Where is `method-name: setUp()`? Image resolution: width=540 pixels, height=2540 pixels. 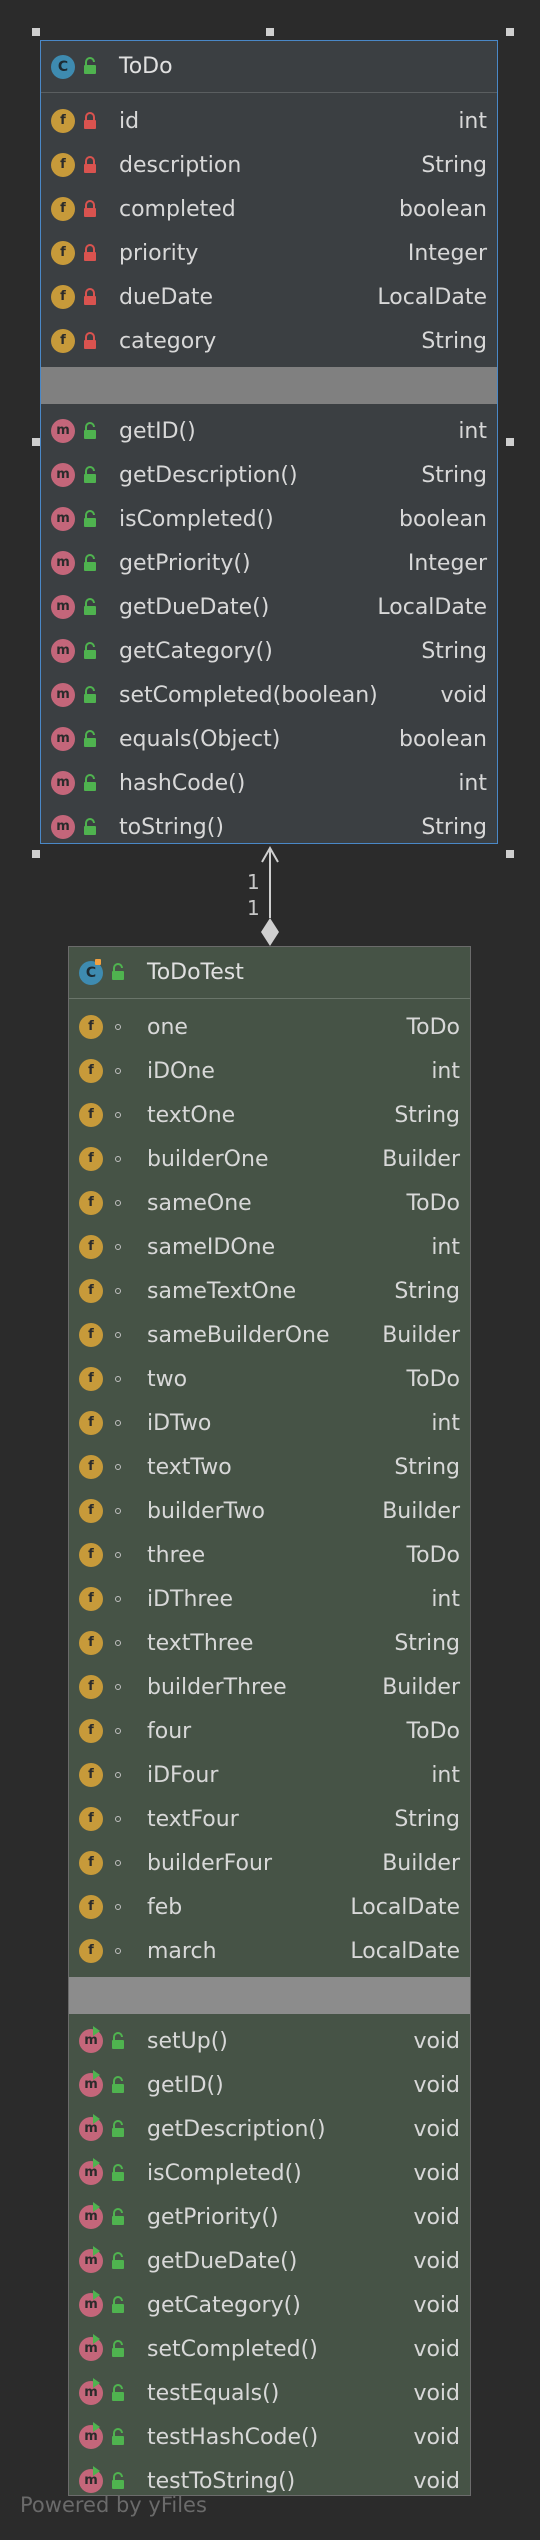
method-name: setUp() is located at coordinates (187, 2041).